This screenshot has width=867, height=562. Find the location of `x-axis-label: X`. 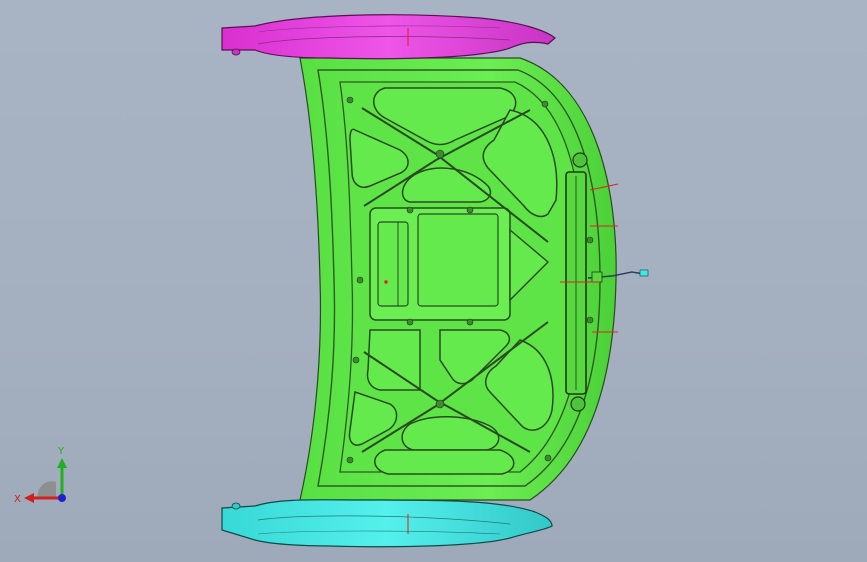

x-axis-label: X is located at coordinates (17, 499).